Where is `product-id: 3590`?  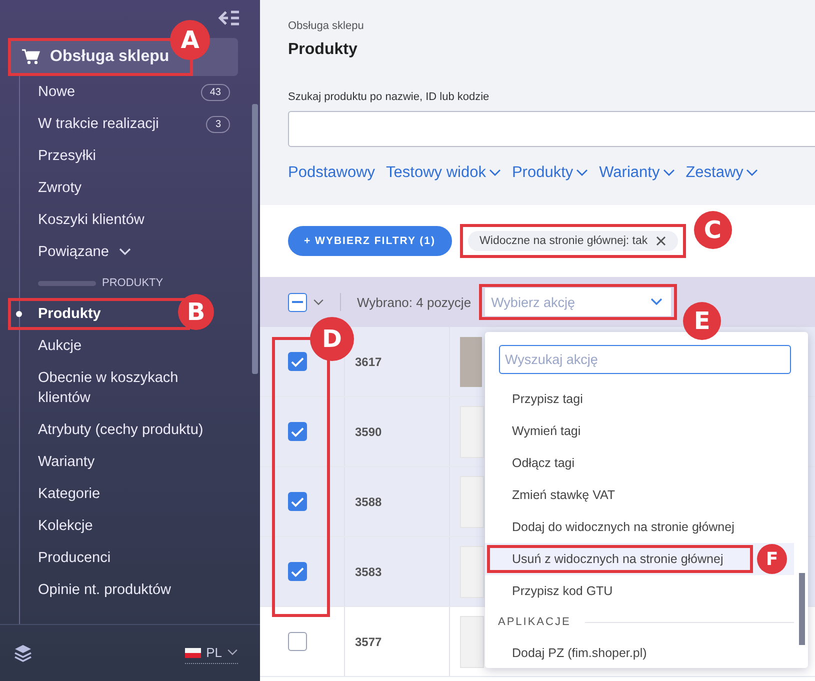 product-id: 3590 is located at coordinates (368, 431).